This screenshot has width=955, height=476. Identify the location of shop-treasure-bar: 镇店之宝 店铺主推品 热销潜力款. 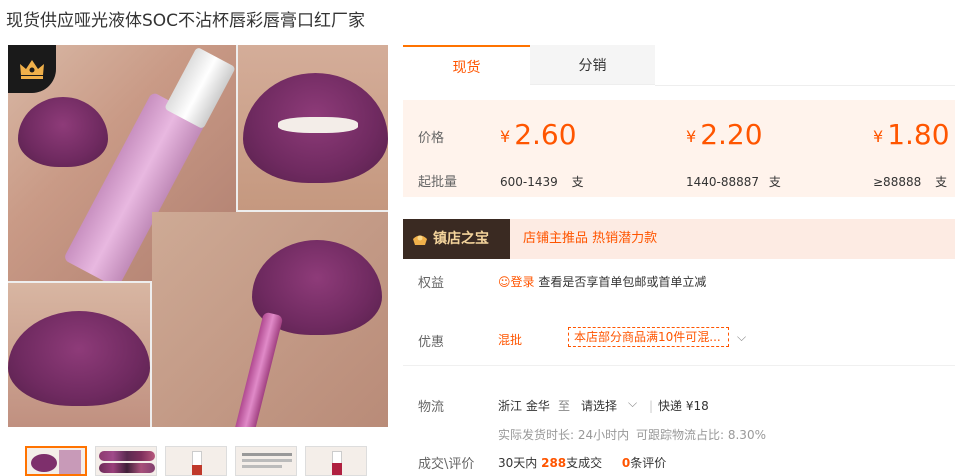
(679, 239).